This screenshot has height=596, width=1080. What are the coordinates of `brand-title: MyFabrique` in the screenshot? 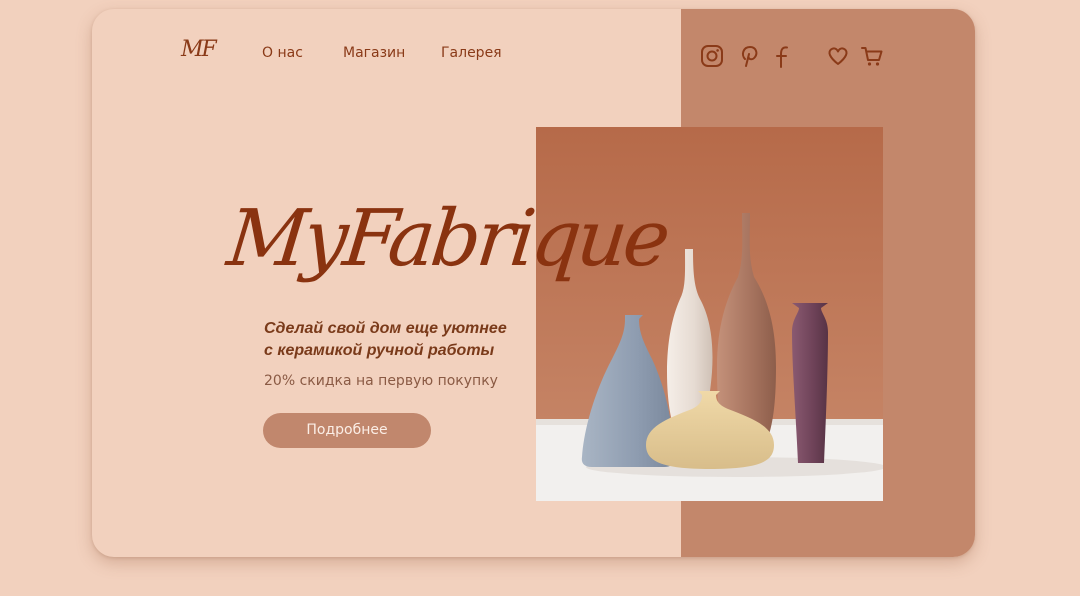 It's located at (447, 239).